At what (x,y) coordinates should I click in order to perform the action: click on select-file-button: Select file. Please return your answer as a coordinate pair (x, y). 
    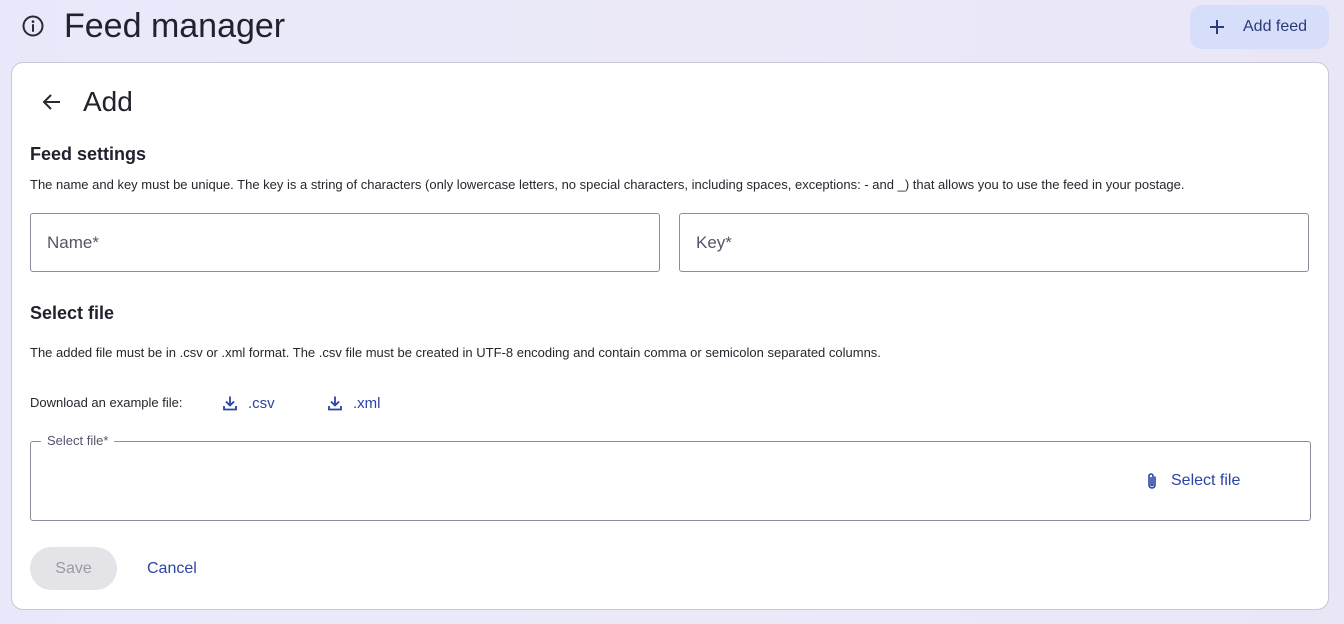
    Looking at the image, I should click on (1192, 481).